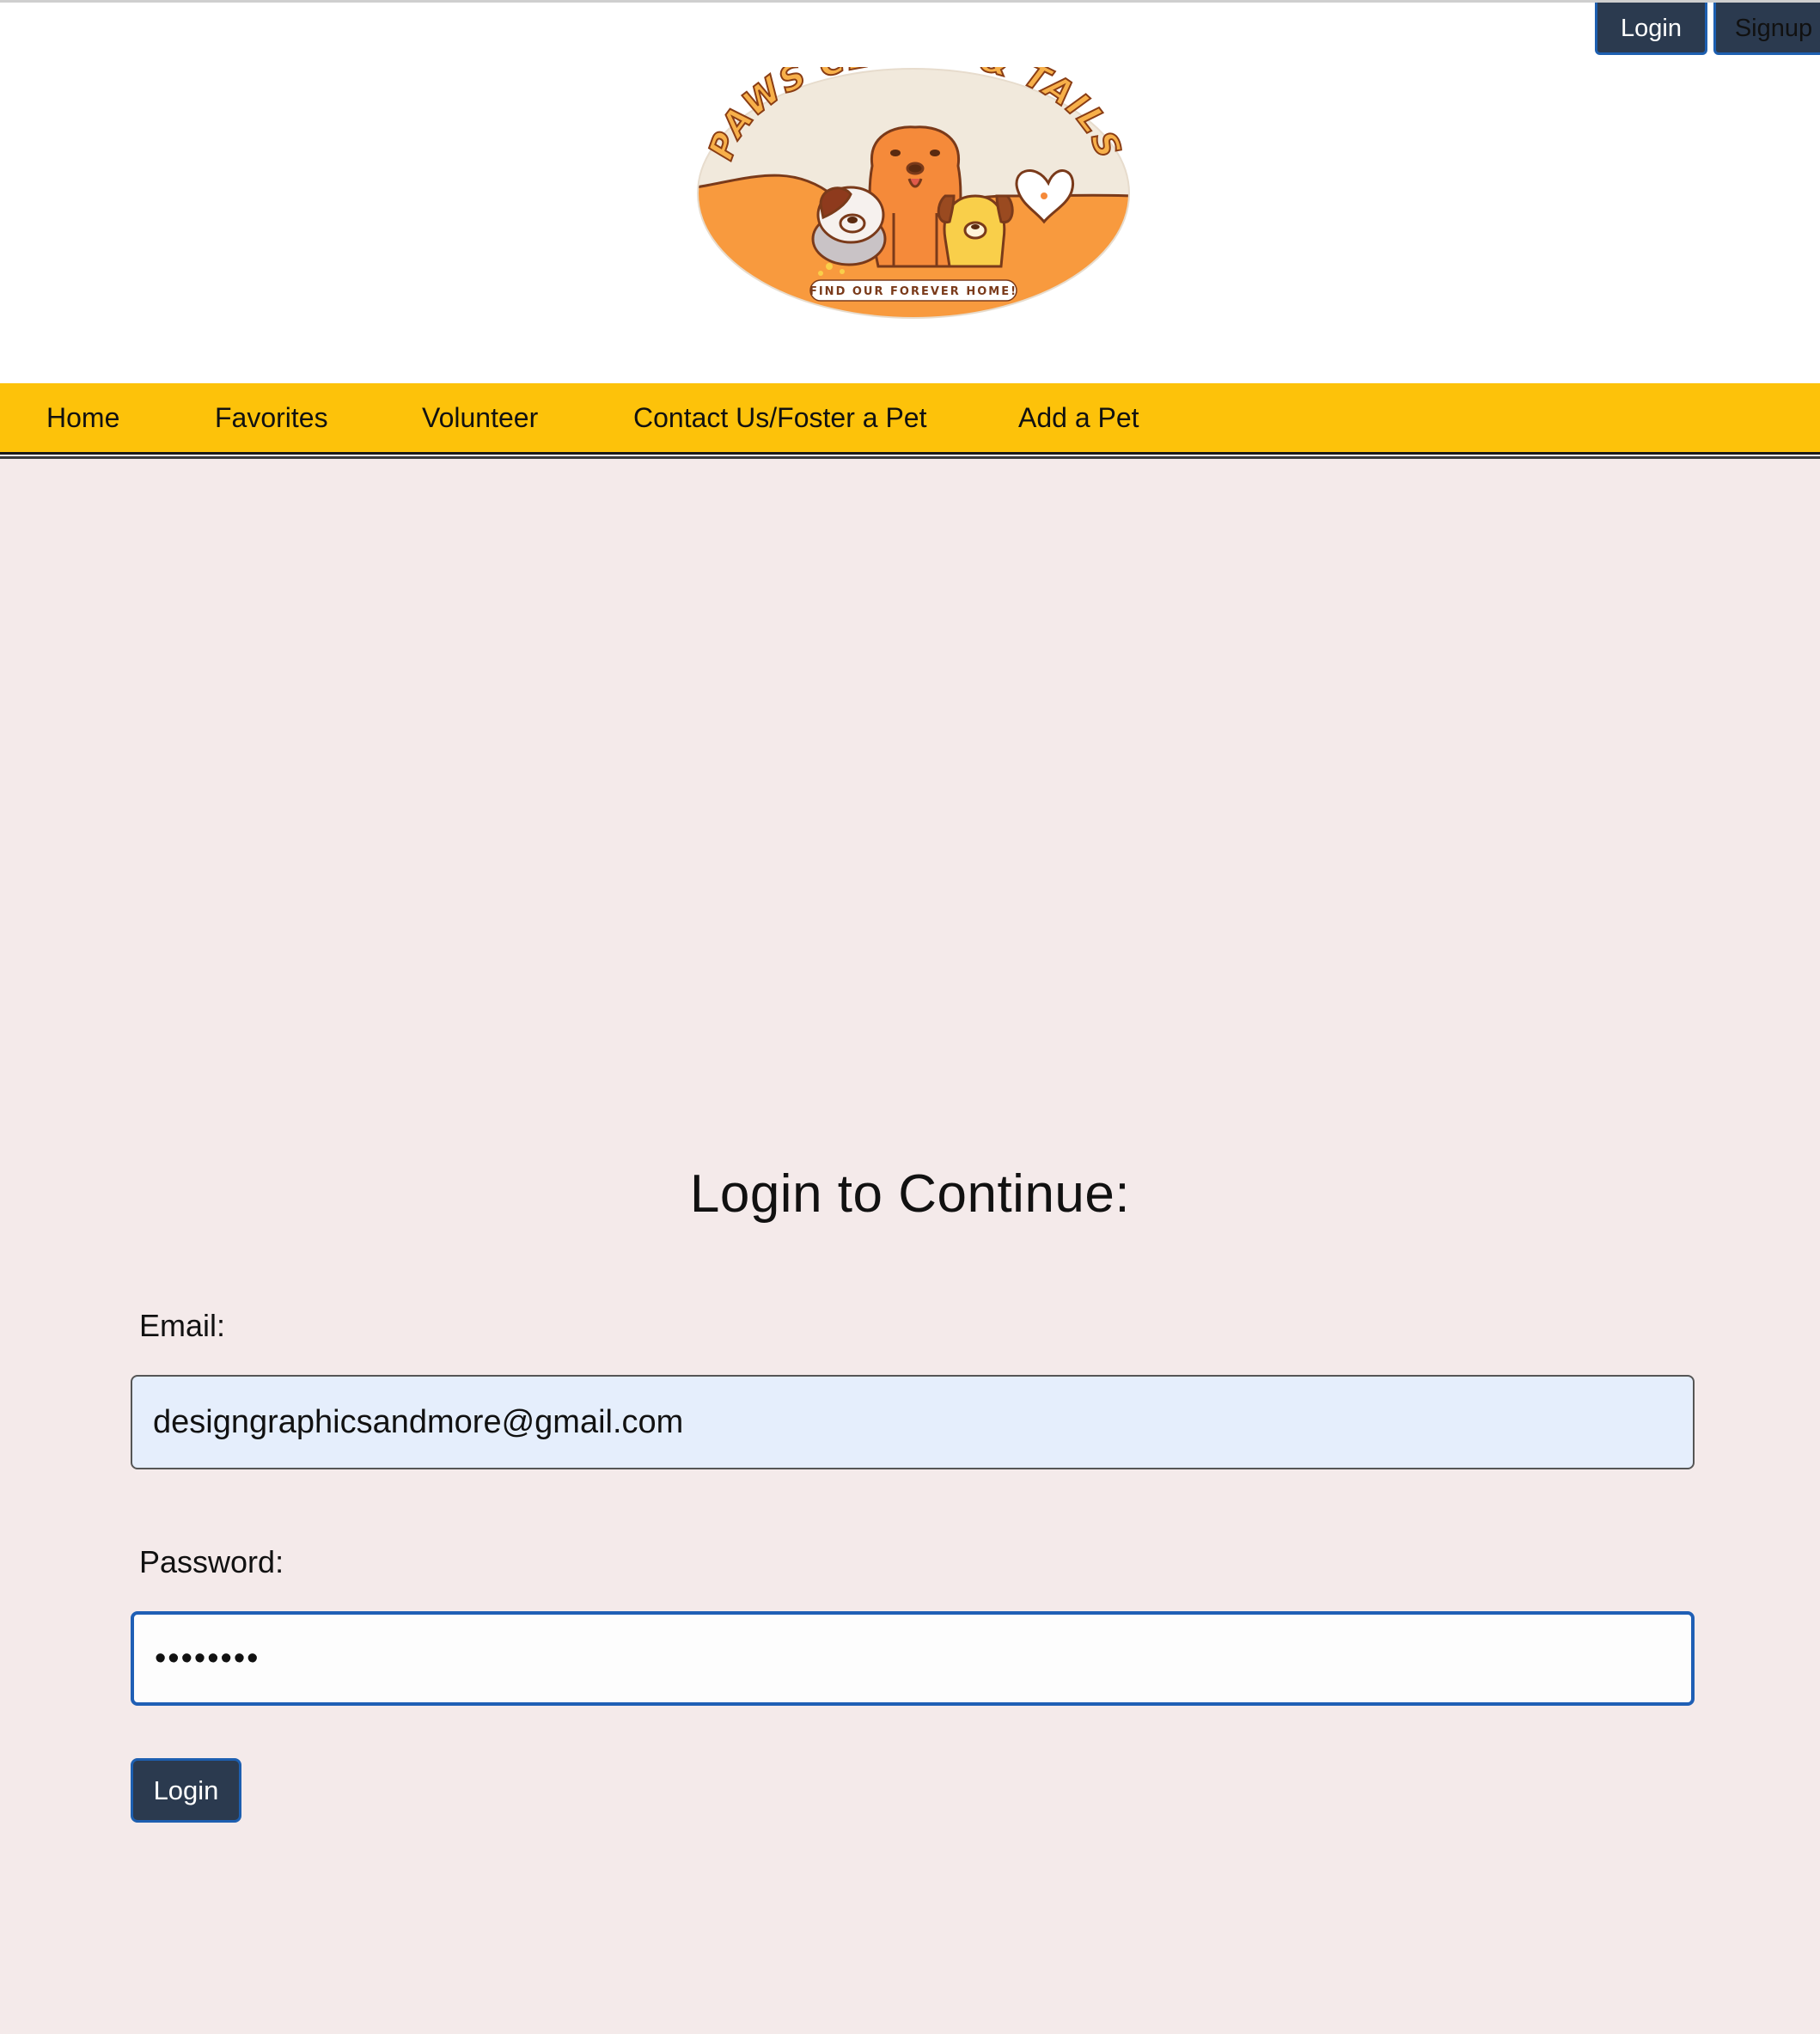 The height and width of the screenshot is (2034, 1820). I want to click on nav-item-add-pet: Add a Pet, so click(1078, 417).